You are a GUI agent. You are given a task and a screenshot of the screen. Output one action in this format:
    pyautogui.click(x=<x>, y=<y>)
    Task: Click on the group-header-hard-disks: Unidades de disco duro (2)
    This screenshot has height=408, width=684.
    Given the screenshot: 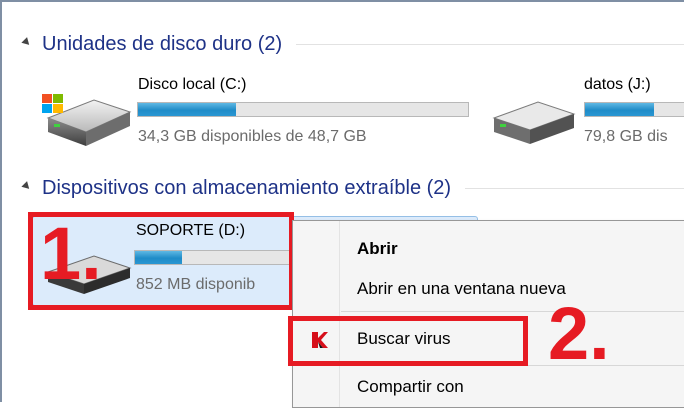 What is the action you would take?
    pyautogui.click(x=352, y=44)
    